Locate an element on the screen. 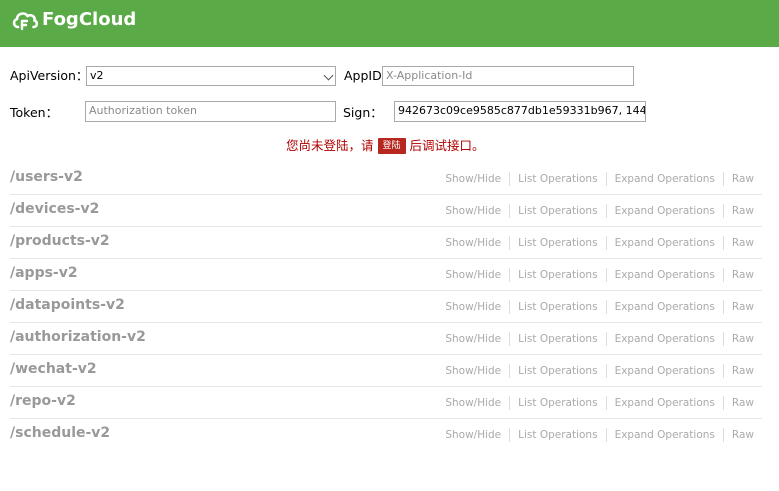  api-version-label: ApiVersion： is located at coordinates (49, 75).